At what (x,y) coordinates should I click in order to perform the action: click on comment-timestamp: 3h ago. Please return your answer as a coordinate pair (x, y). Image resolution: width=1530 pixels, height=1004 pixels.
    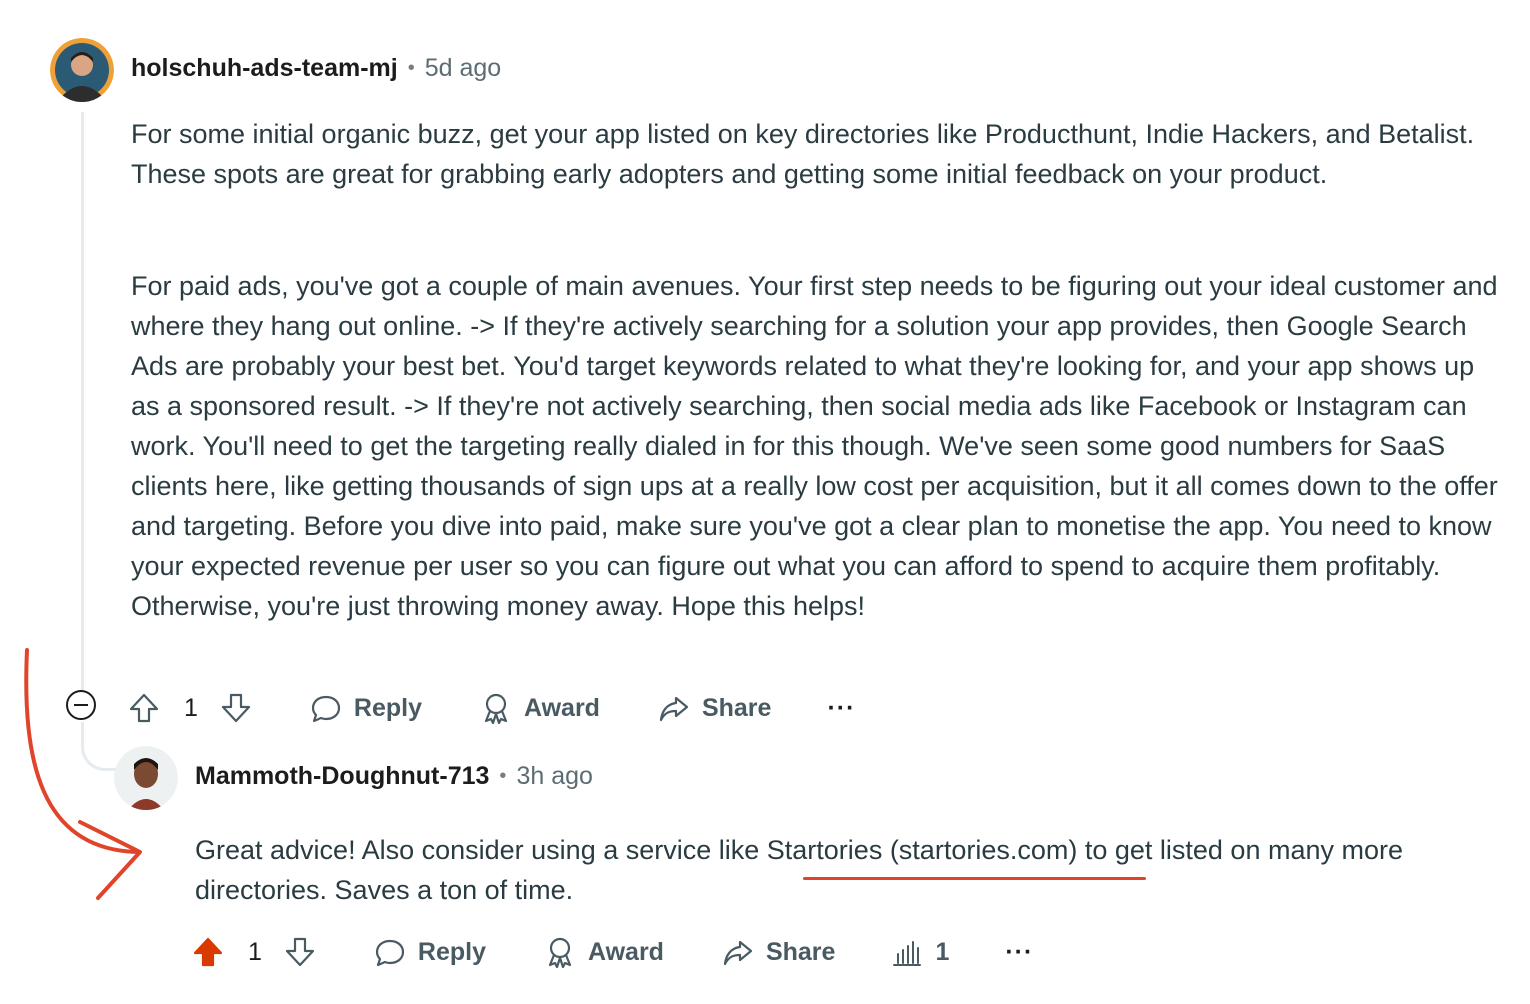
    Looking at the image, I should click on (554, 776).